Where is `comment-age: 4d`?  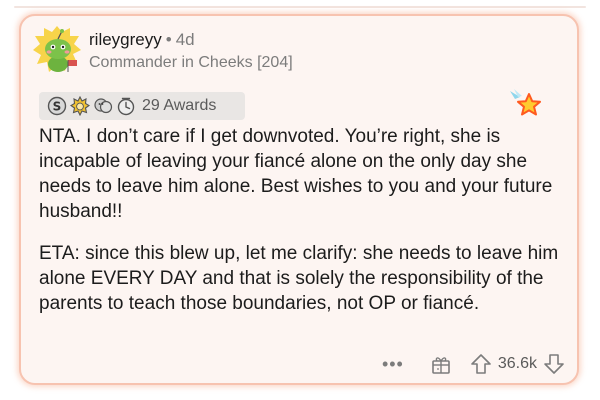
comment-age: 4d is located at coordinates (185, 39).